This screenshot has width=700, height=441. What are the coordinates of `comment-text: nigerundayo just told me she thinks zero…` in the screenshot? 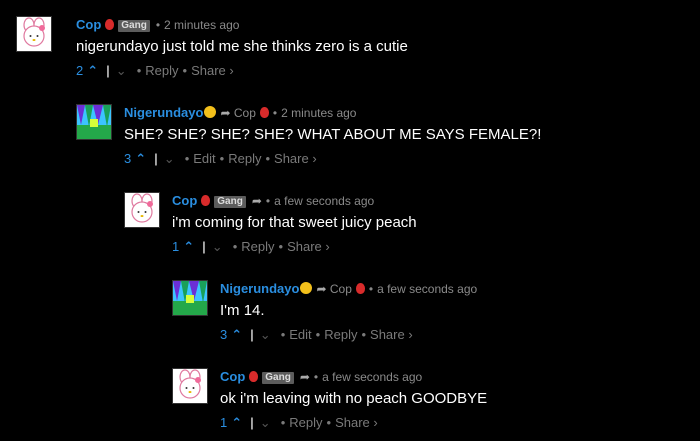 It's located at (242, 46).